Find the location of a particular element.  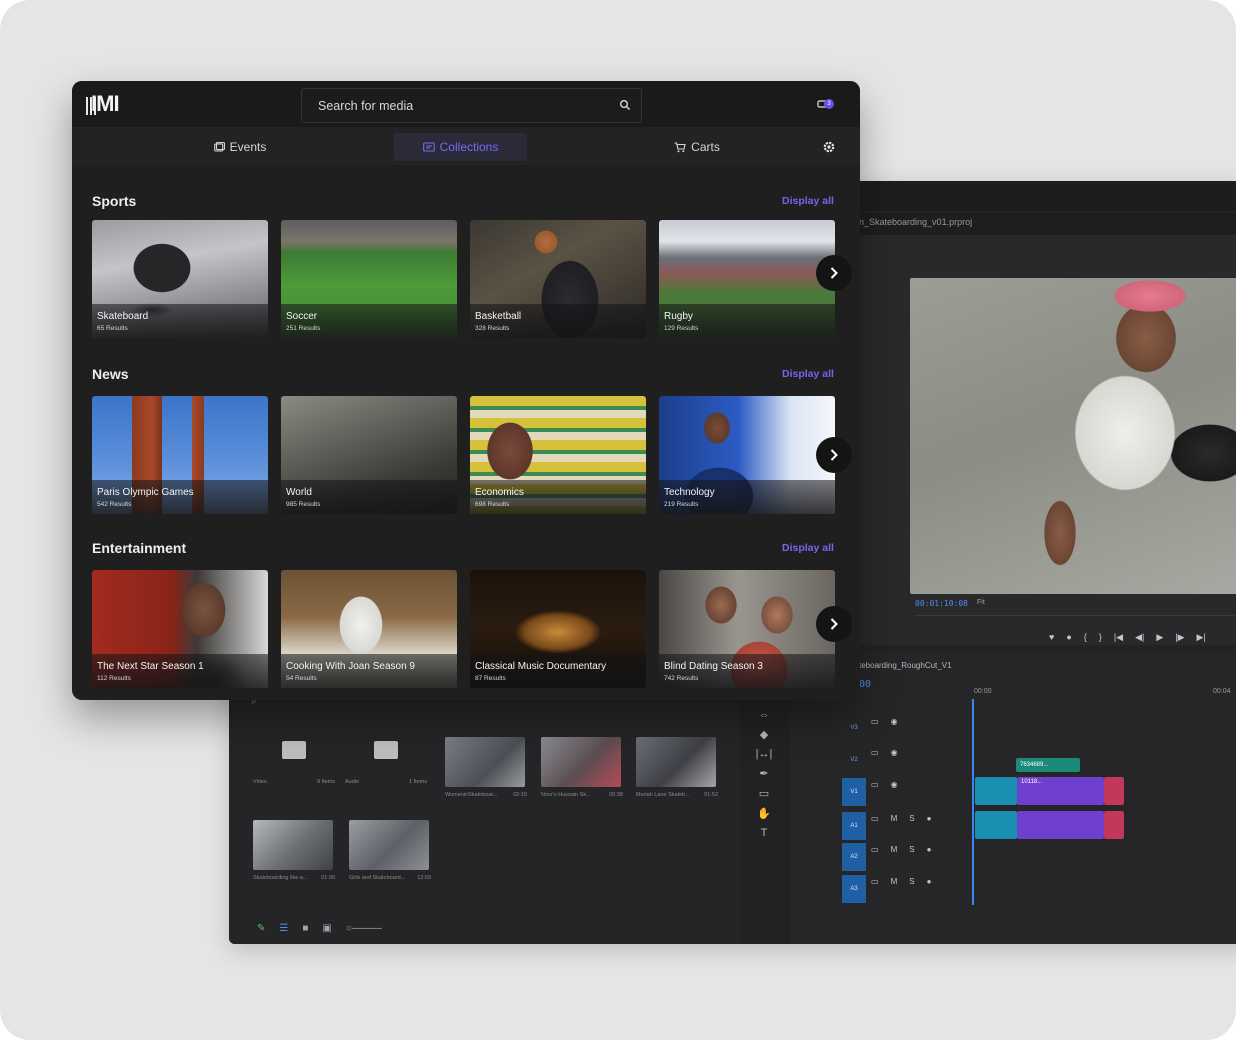

bin-clip: Noor's Hussain Sk... 00:38 is located at coordinates (582, 767).